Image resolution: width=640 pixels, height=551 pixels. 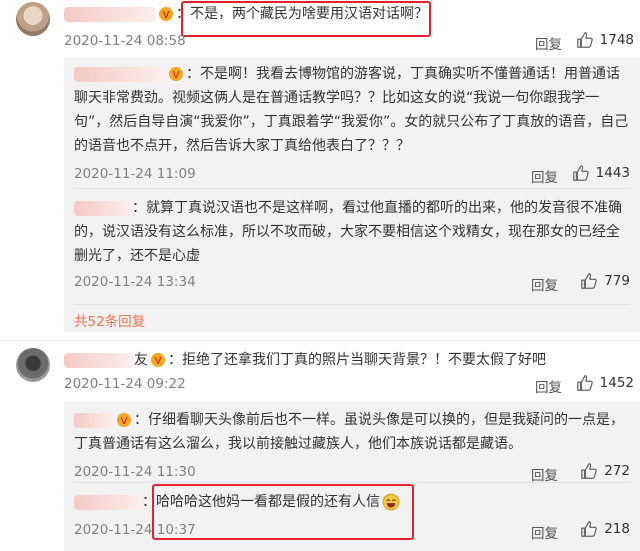 What do you see at coordinates (357, 360) in the screenshot?
I see `comment-text: ：拒绝了还拿我们丁真的照片当聊天背景？！不要太假了好吧` at bounding box center [357, 360].